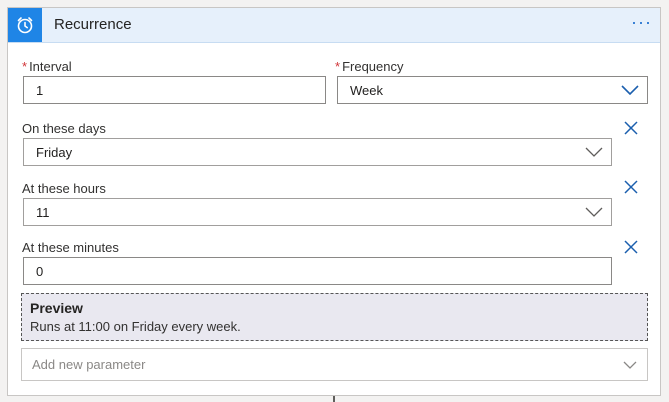 Image resolution: width=669 pixels, height=402 pixels. Describe the element at coordinates (56, 308) in the screenshot. I see `preview-title: Preview` at that location.